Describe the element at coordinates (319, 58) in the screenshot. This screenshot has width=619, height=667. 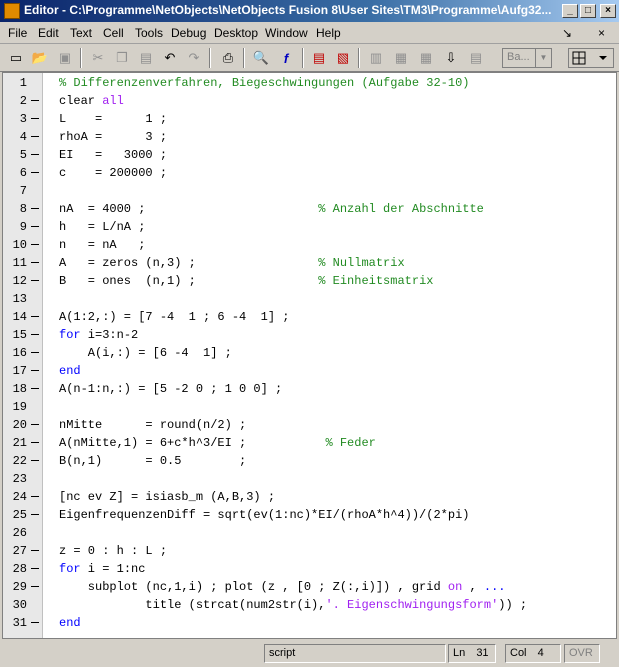
I see `cell-icon: ▤` at that location.